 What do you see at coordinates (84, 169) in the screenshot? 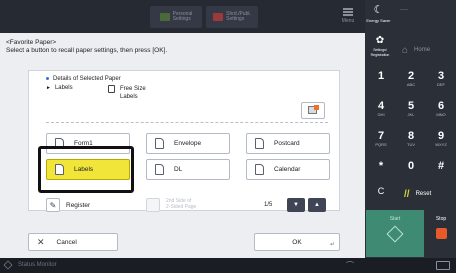
I see `paper-button-label: Labels` at bounding box center [84, 169].